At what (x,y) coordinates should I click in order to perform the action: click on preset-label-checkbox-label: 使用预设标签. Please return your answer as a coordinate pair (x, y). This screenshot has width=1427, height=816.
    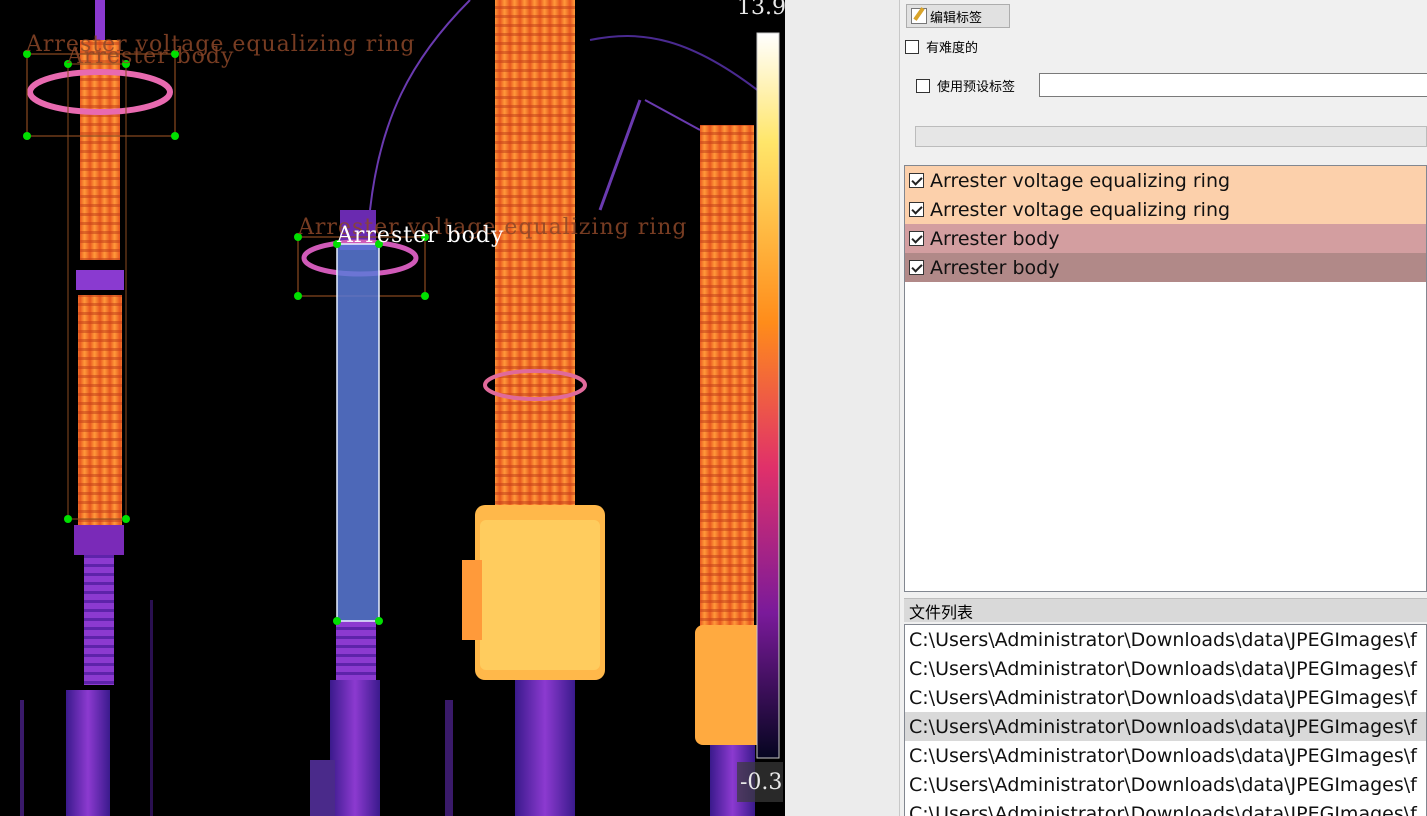
    Looking at the image, I should click on (976, 87).